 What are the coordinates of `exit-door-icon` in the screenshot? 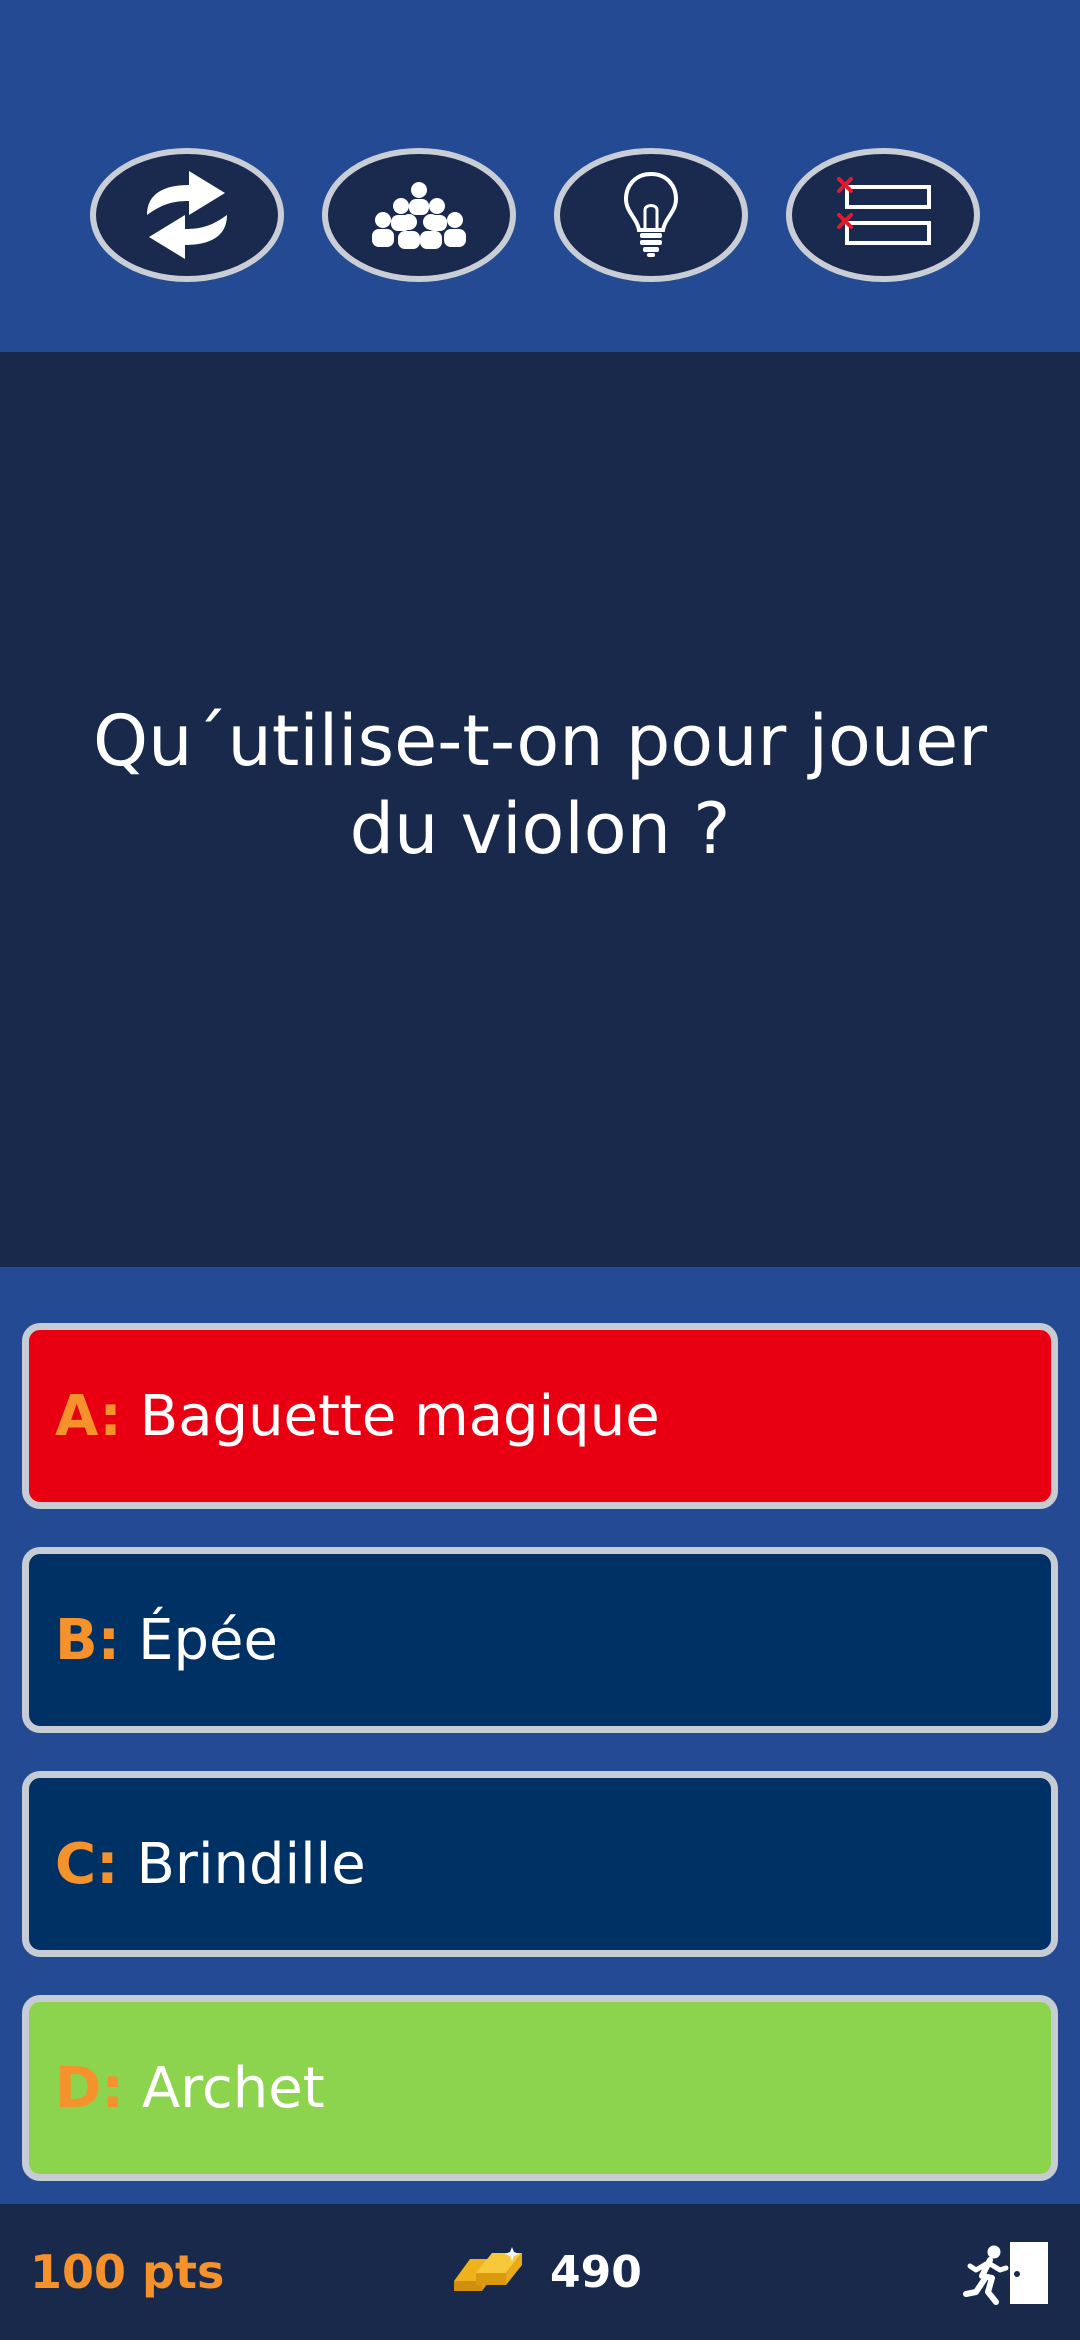 It's located at (1005, 2273).